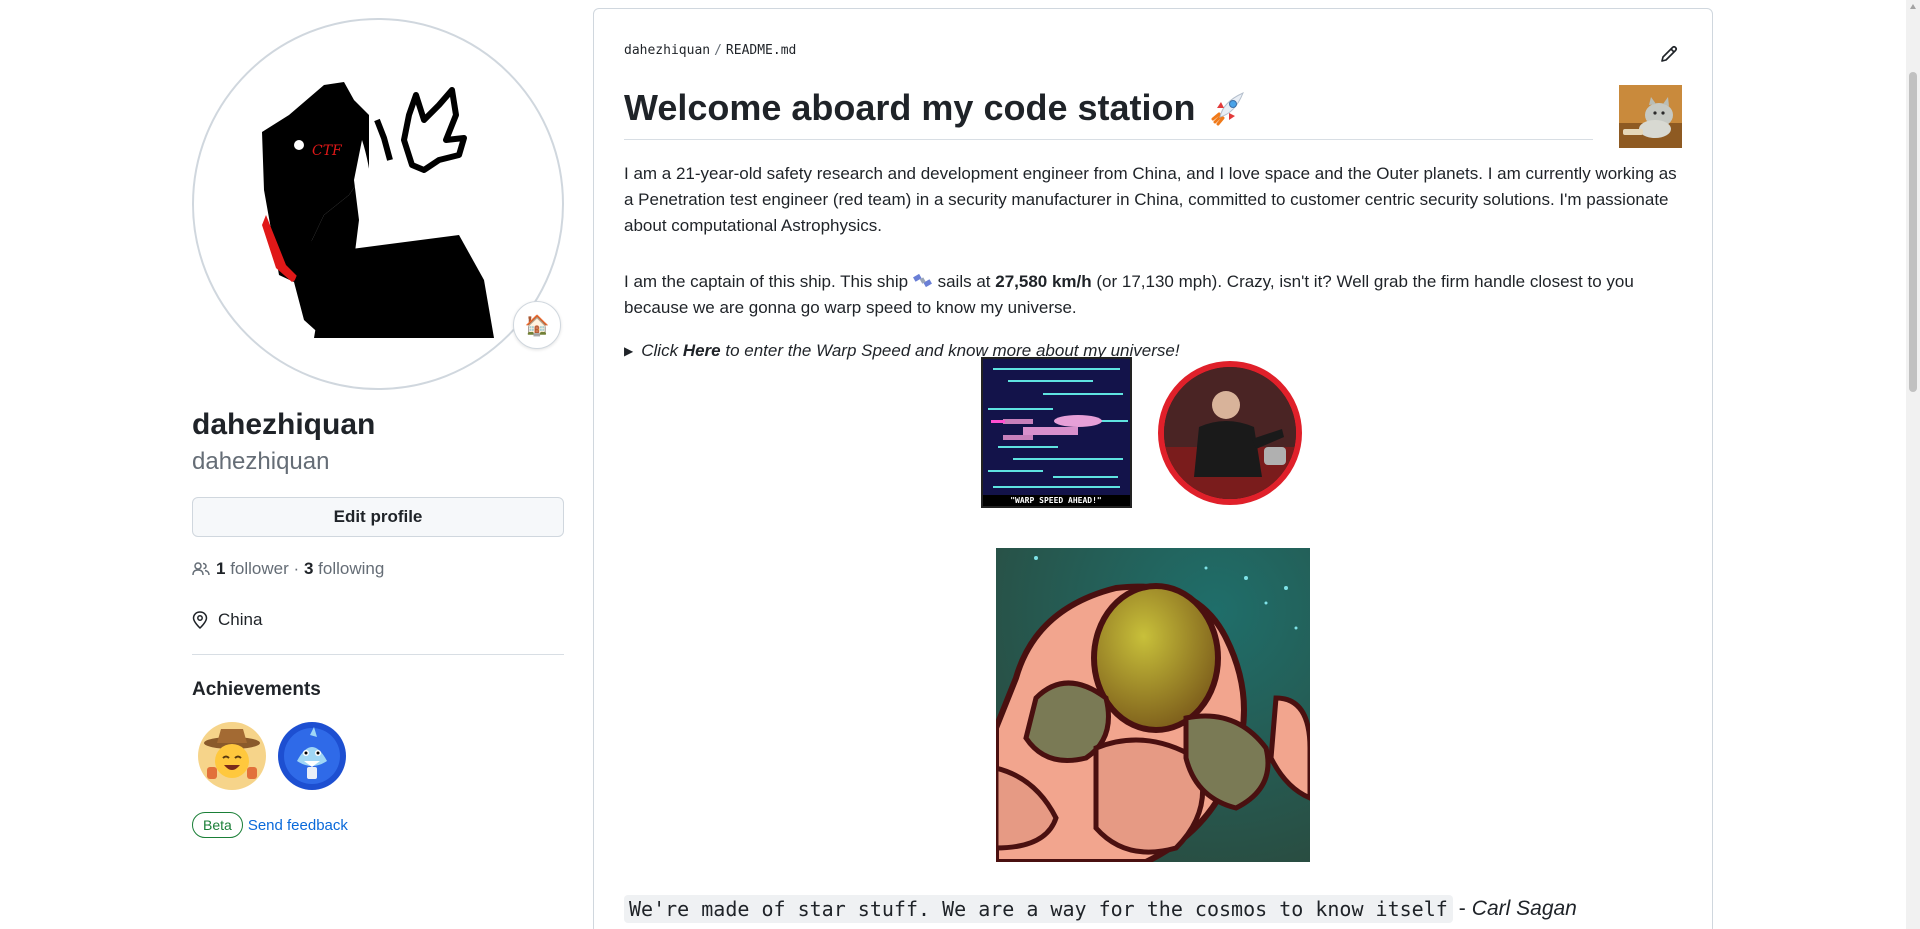 This screenshot has height=929, width=1920. I want to click on starship-warp-icon: "WARP SPEED AHEAD!", so click(1056, 432).